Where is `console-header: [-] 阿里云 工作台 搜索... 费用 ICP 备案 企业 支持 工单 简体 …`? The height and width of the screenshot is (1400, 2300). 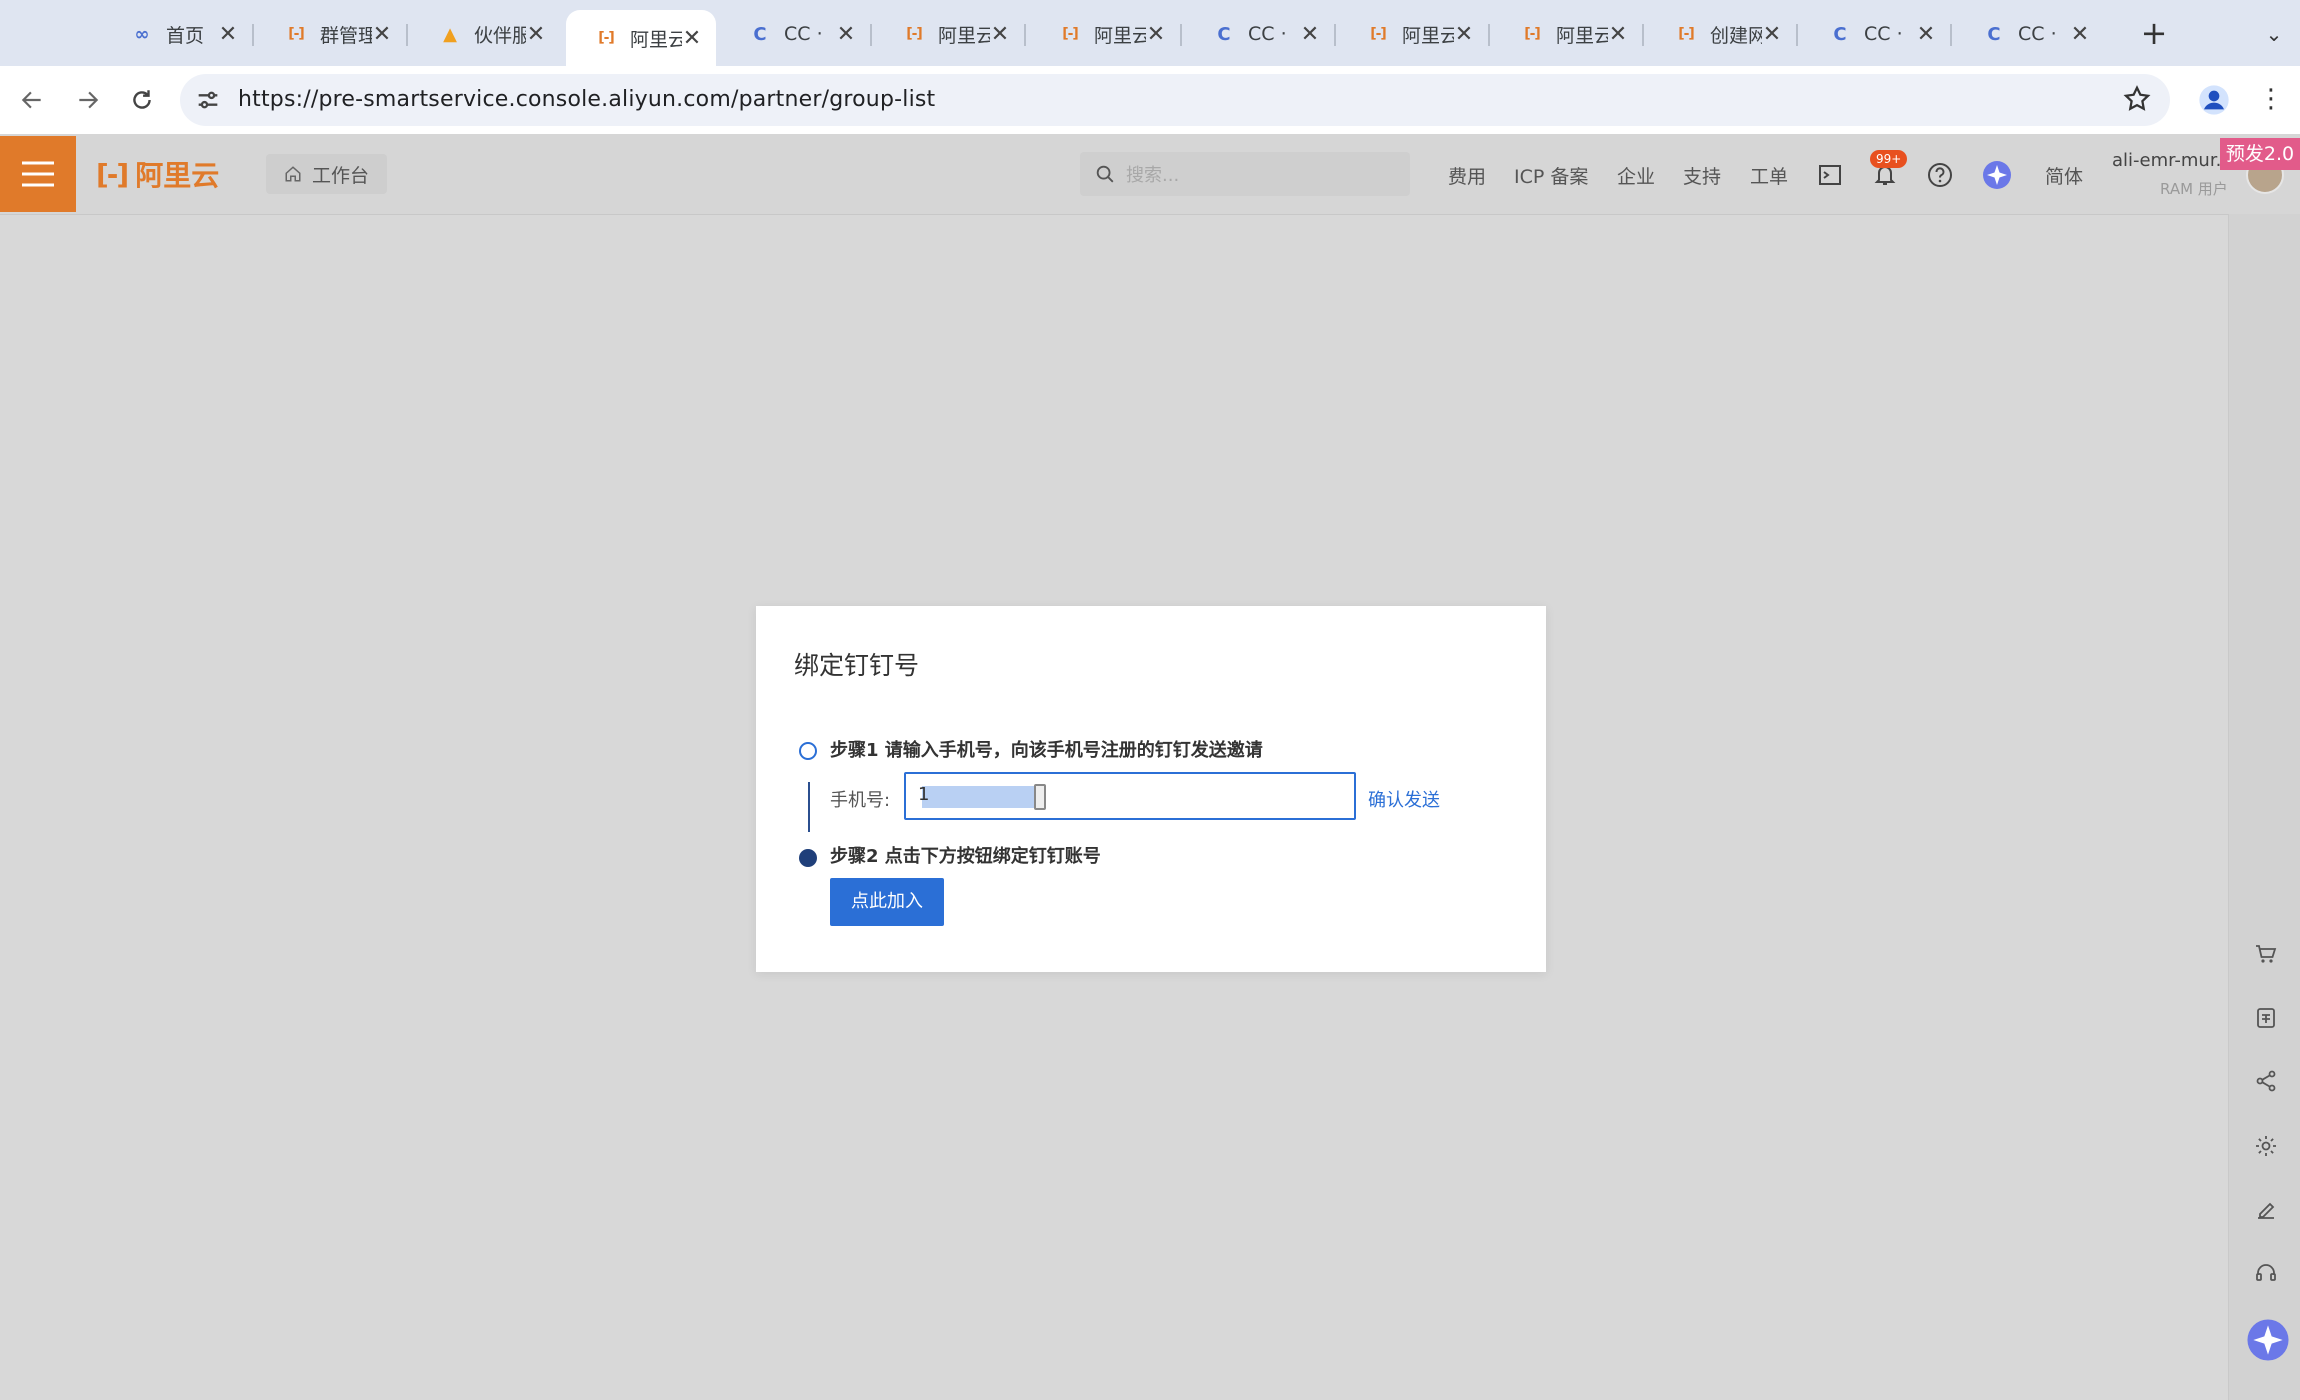
console-header: [-] 阿里云 工作台 搜索... 费用 ICP 备案 企业 支持 工单 简体 … is located at coordinates (1150, 174).